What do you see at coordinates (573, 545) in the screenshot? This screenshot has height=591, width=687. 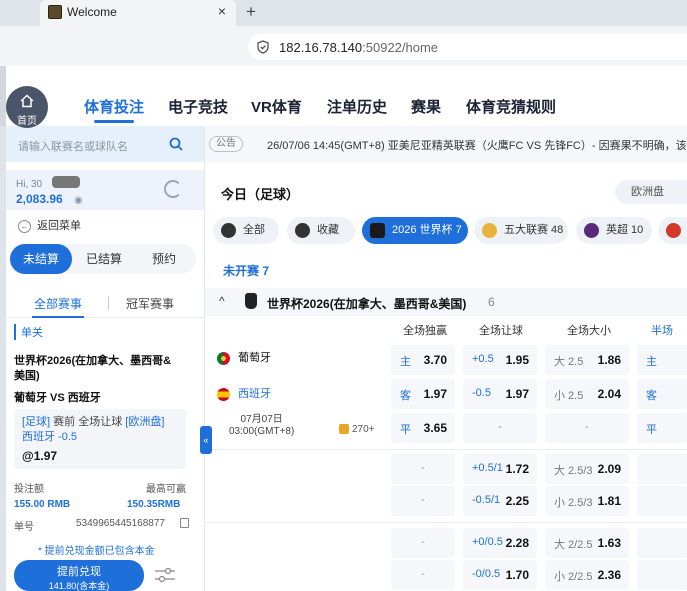 I see `odds-label: 大 2/2.5` at bounding box center [573, 545].